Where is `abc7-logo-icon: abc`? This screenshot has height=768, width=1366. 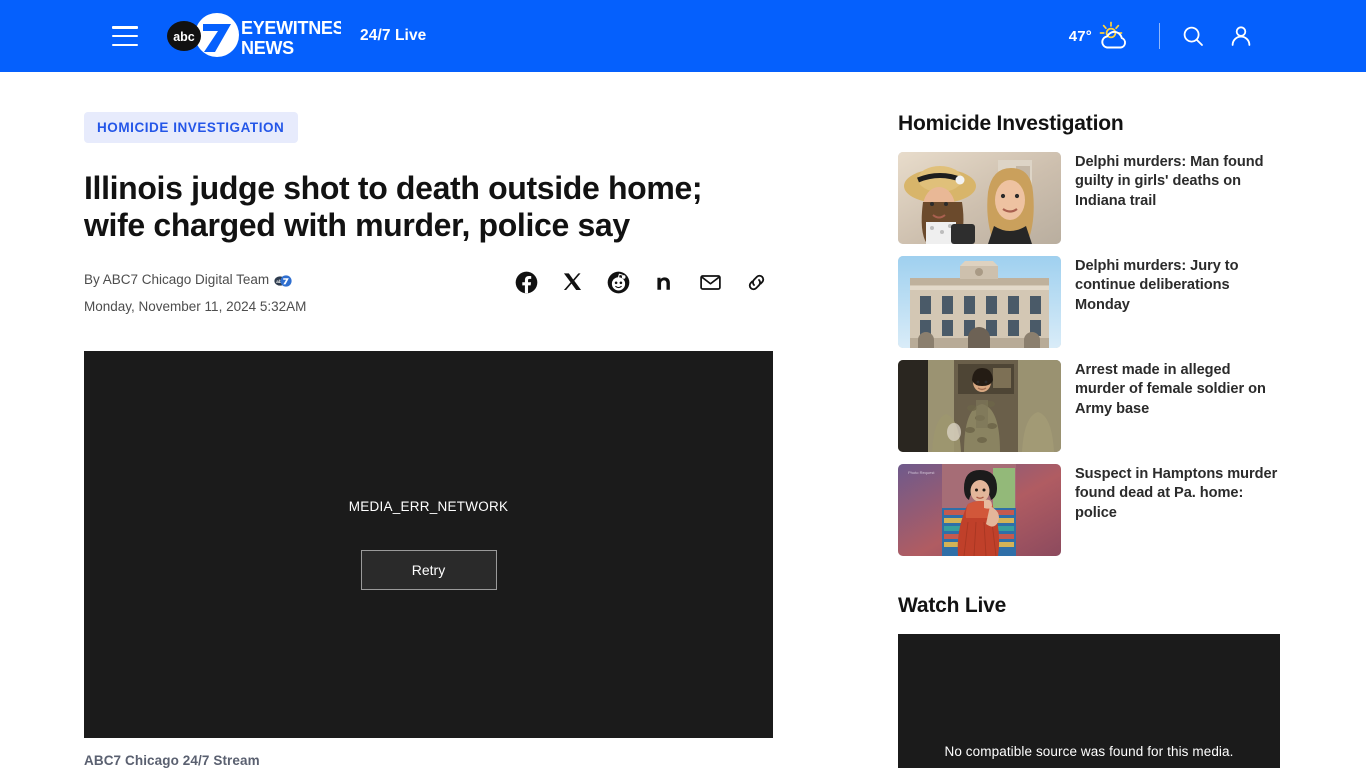
abc7-logo-icon: abc is located at coordinates (283, 281).